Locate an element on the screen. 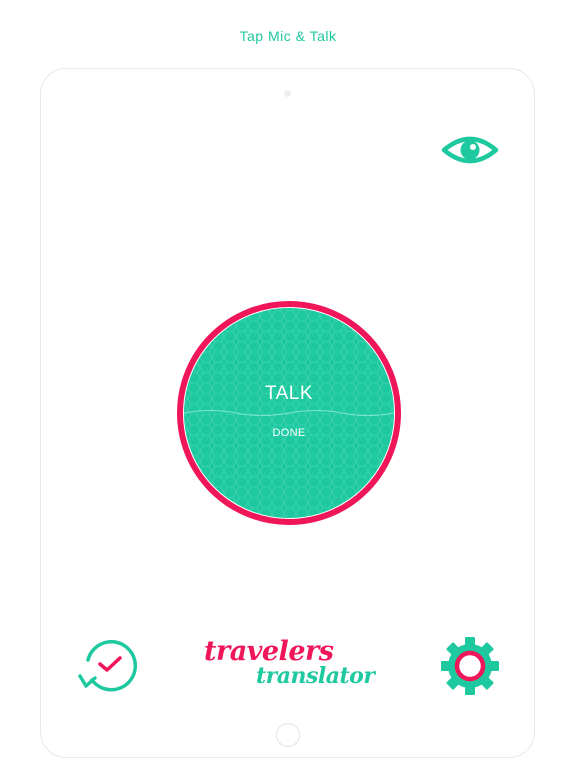 The width and height of the screenshot is (576, 768). eye-icon is located at coordinates (470, 150).